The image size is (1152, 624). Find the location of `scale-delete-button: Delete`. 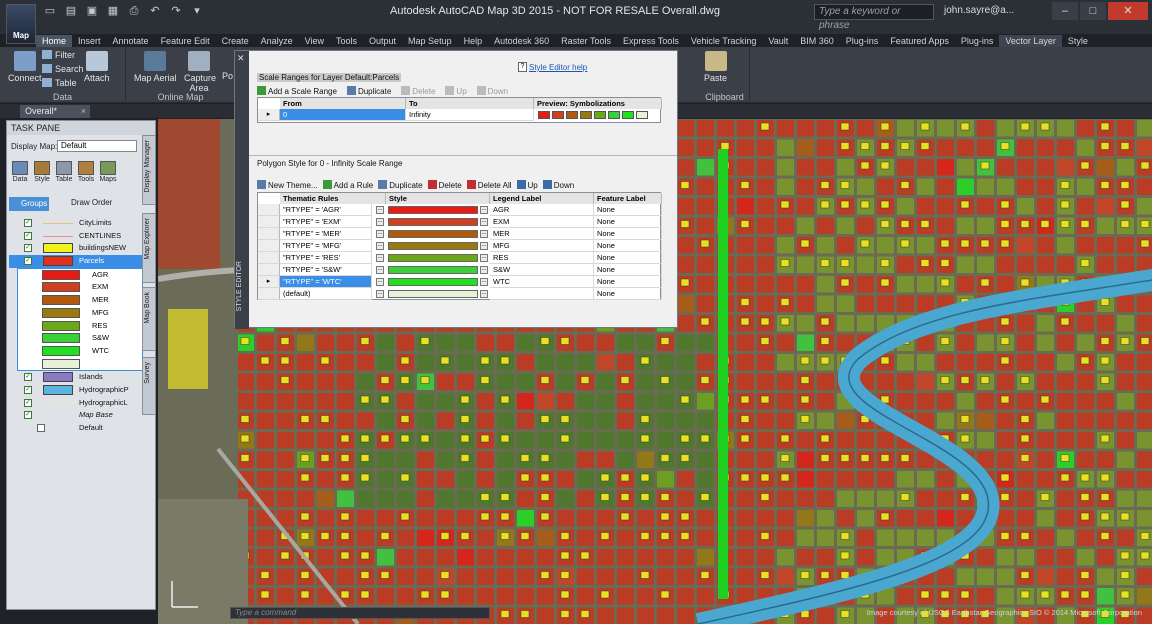

scale-delete-button: Delete is located at coordinates (418, 91).